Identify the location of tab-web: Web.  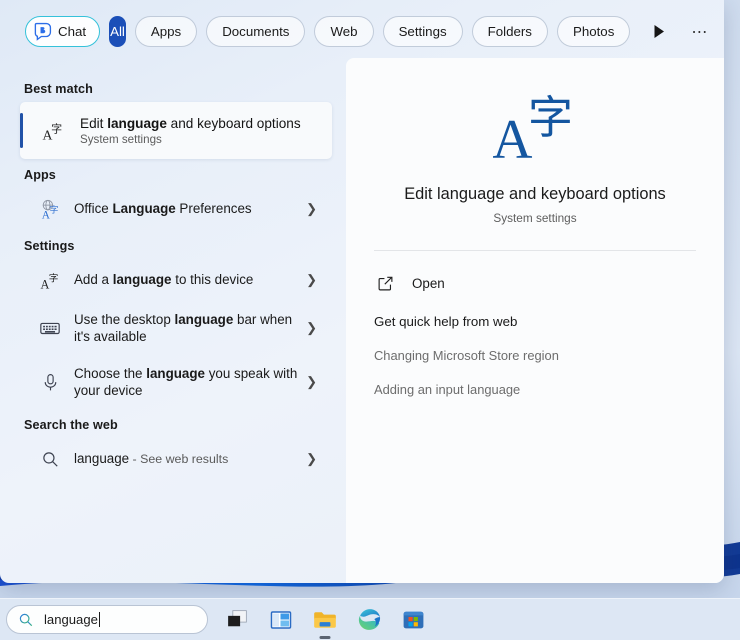
(344, 31).